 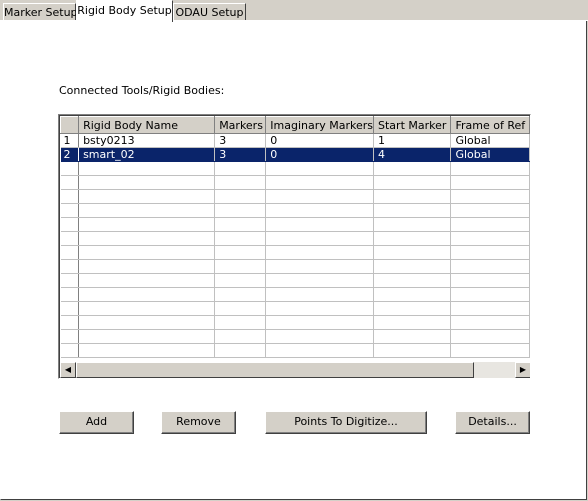 What do you see at coordinates (70, 154) in the screenshot?
I see `row-number: 2` at bounding box center [70, 154].